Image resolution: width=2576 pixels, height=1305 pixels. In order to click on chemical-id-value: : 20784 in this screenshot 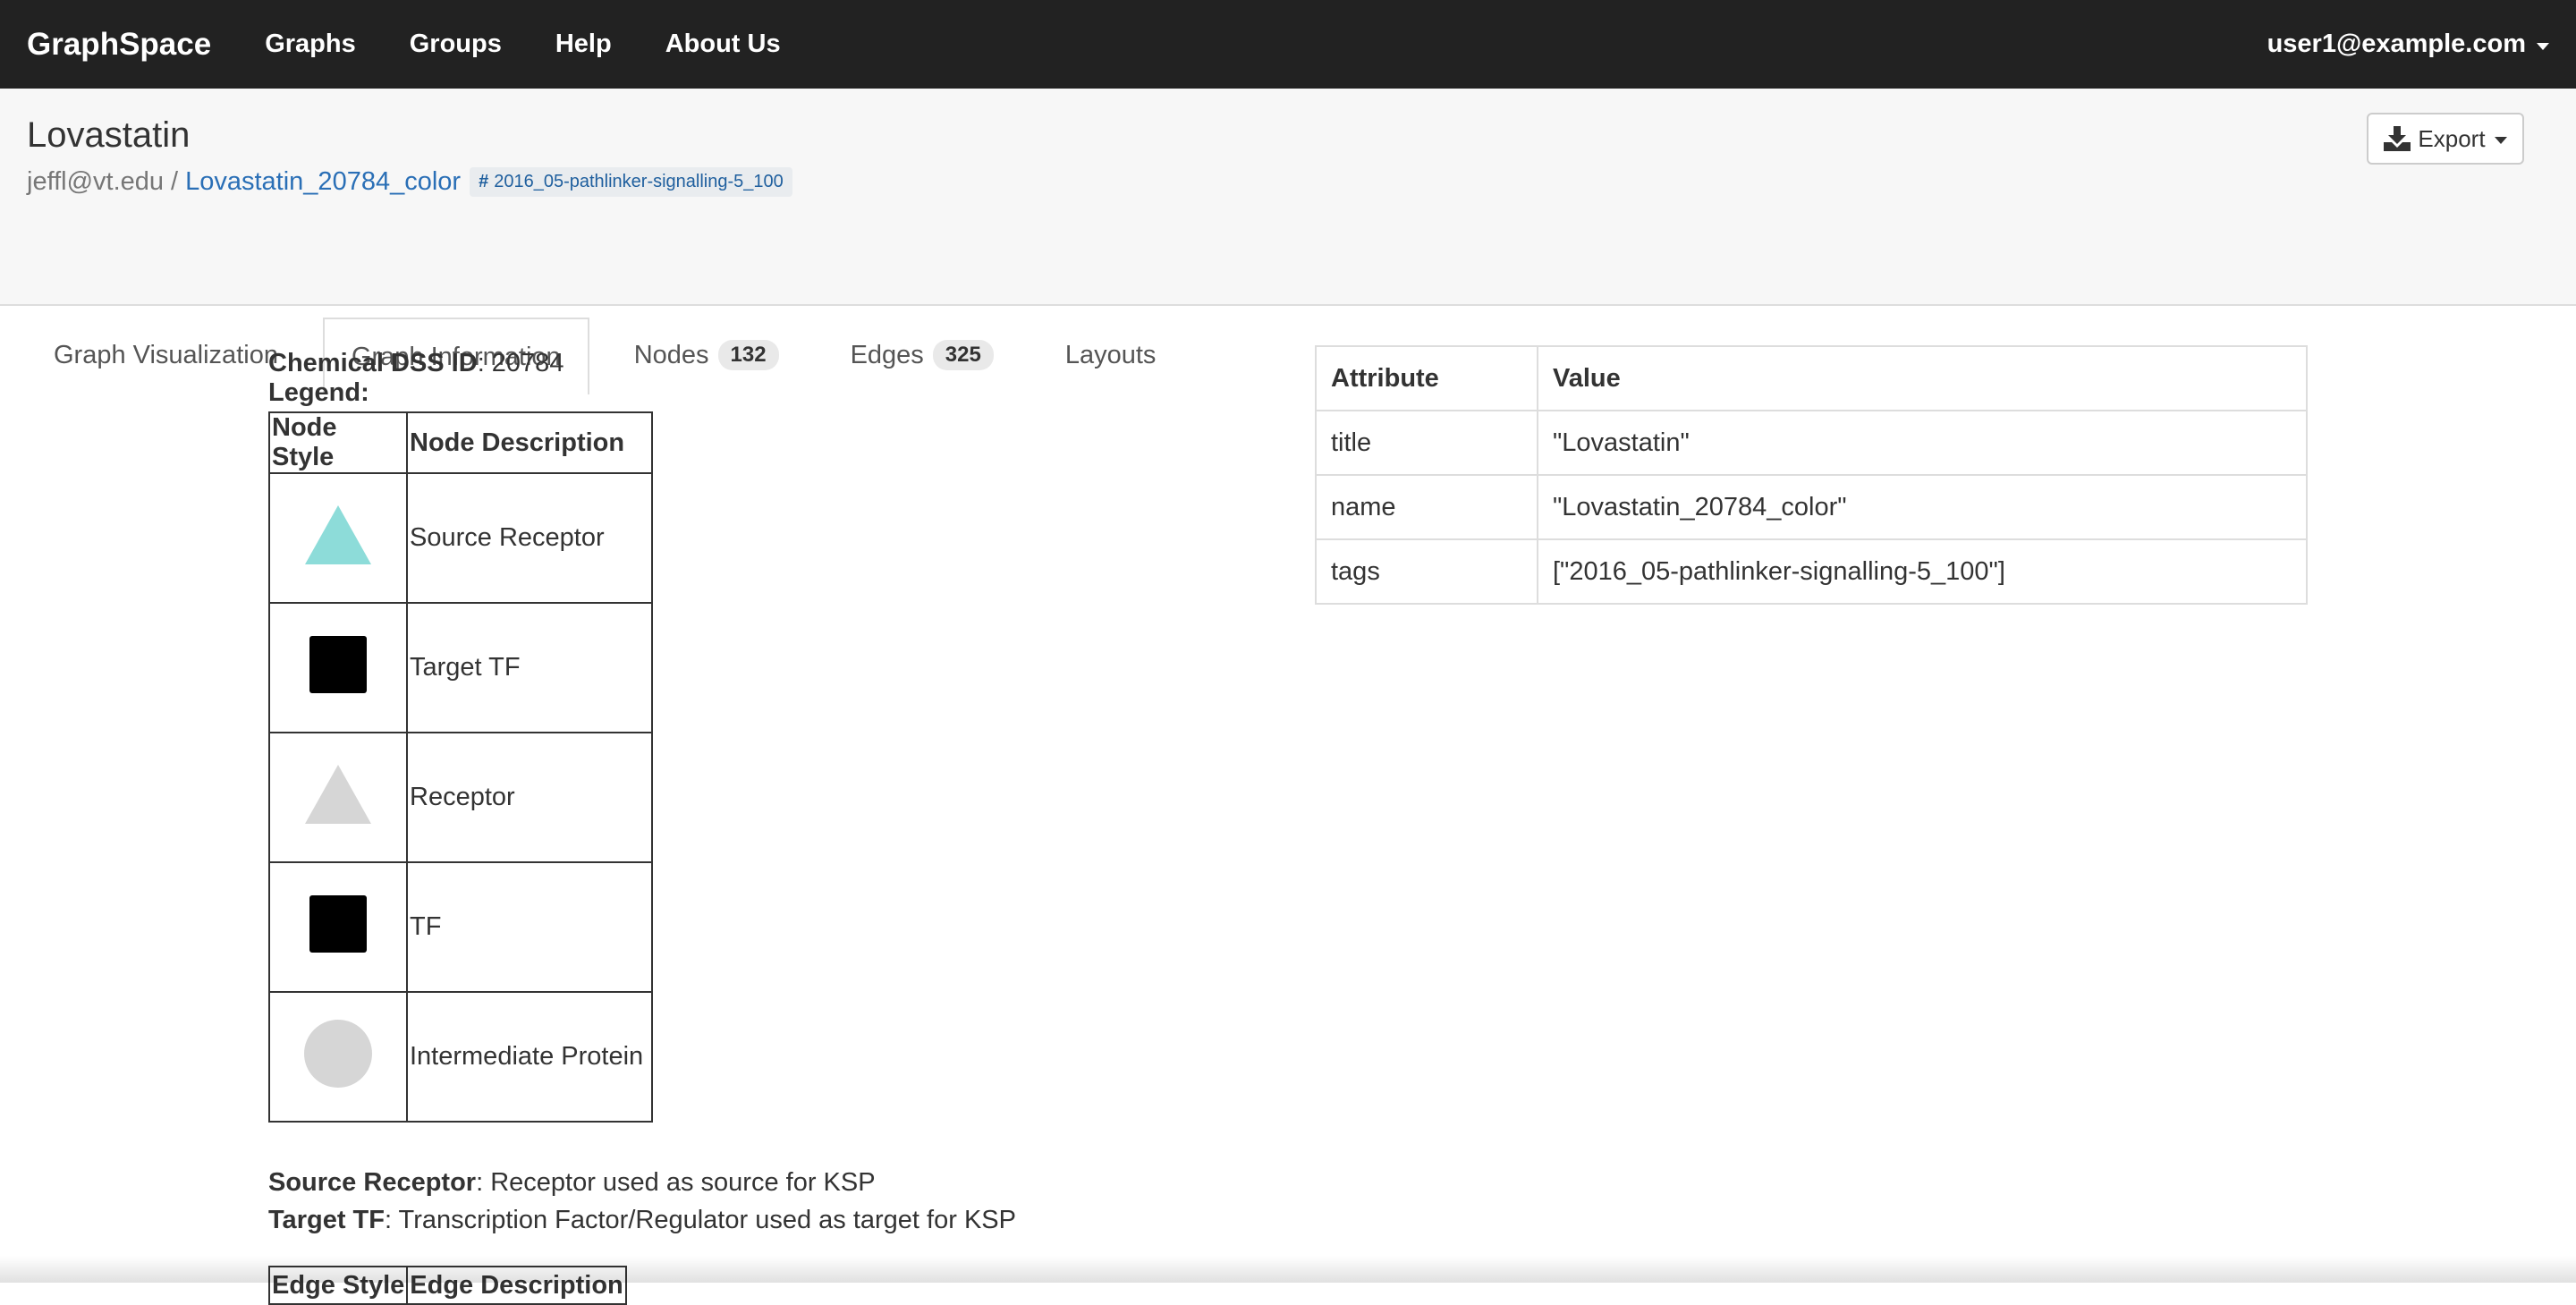, I will do `click(520, 363)`.